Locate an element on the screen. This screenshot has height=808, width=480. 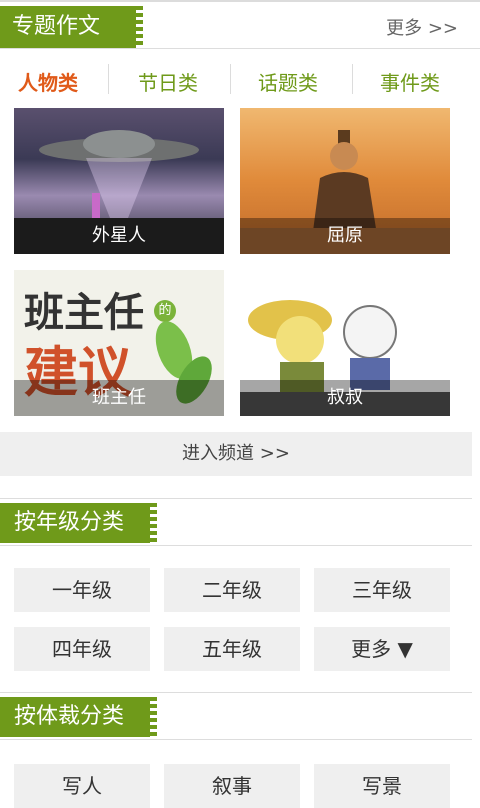
grade-button: 四年级 is located at coordinates (82, 649).